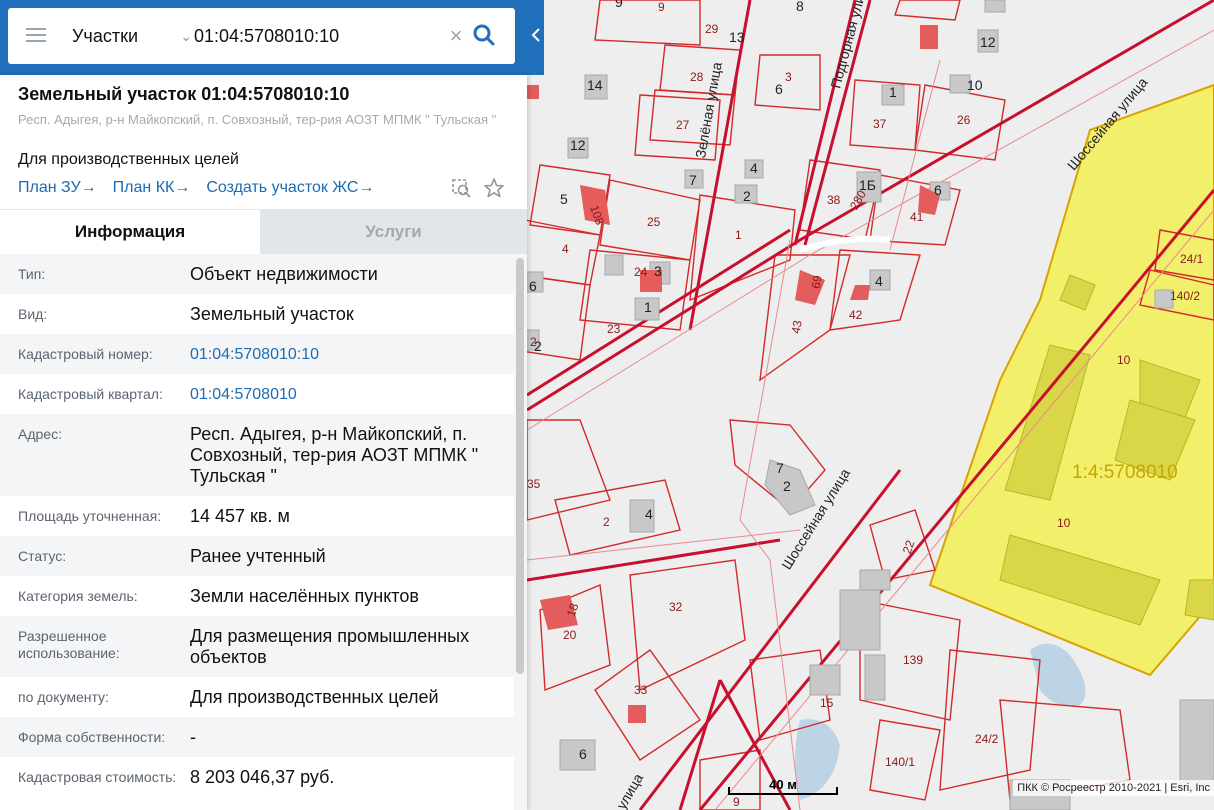 Image resolution: width=1214 pixels, height=810 pixels. Describe the element at coordinates (1125, 472) in the screenshot. I see `cadastral-number-overlay: 1:4:5708010` at that location.